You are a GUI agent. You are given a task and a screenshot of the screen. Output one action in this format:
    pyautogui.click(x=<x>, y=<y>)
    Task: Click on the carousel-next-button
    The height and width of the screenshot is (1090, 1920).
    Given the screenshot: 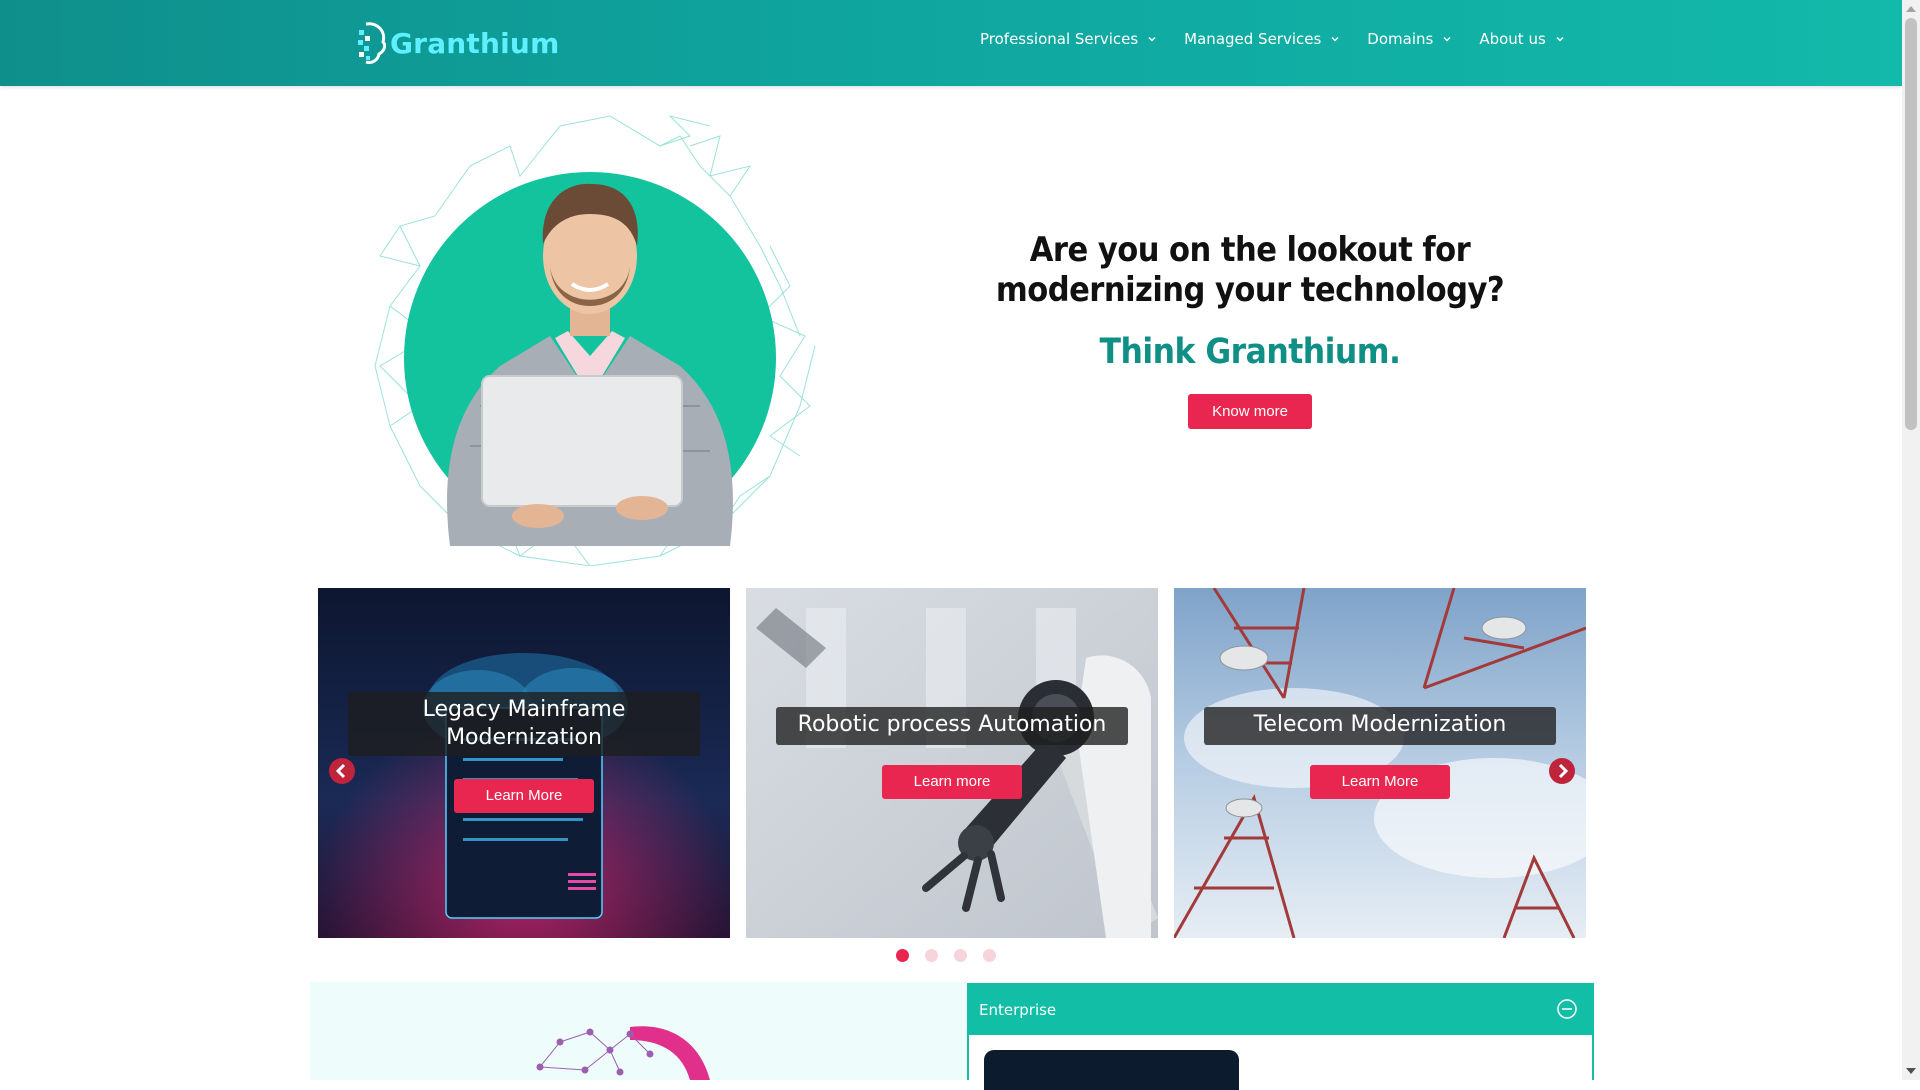 What is the action you would take?
    pyautogui.click(x=1562, y=771)
    